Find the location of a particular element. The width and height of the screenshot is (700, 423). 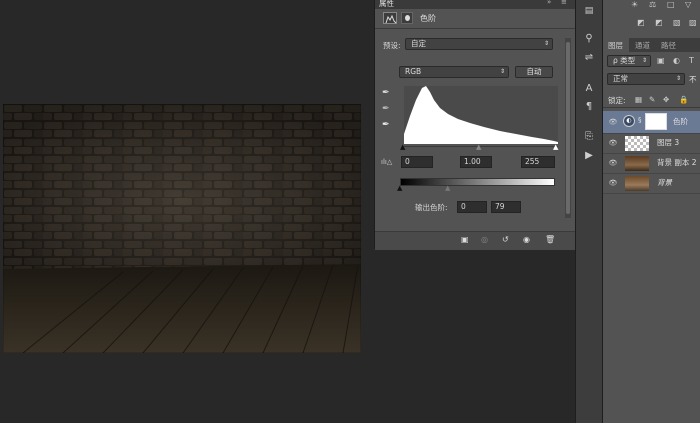

layer-row-levels: 👁 ◐ § 色阶 is located at coordinates (651, 122).